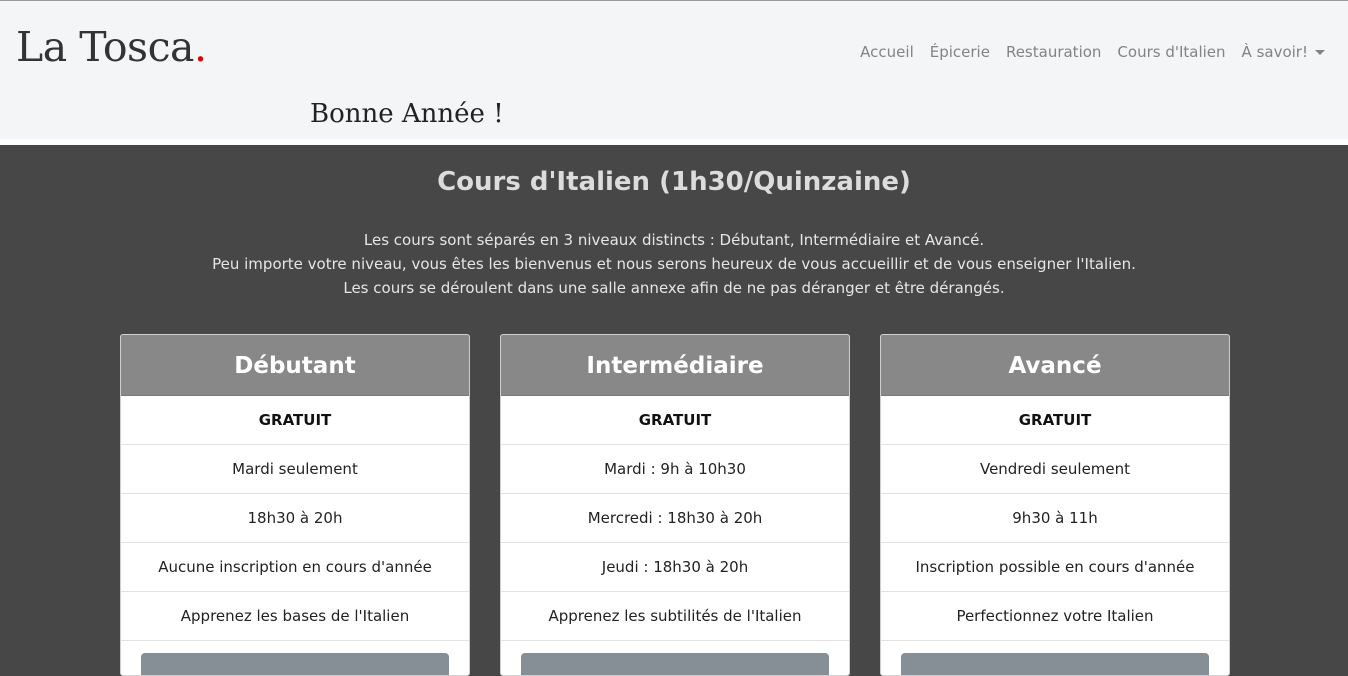 The width and height of the screenshot is (1348, 676). What do you see at coordinates (295, 616) in the screenshot?
I see `card-detail: Apprenez les bases de l'Italien` at bounding box center [295, 616].